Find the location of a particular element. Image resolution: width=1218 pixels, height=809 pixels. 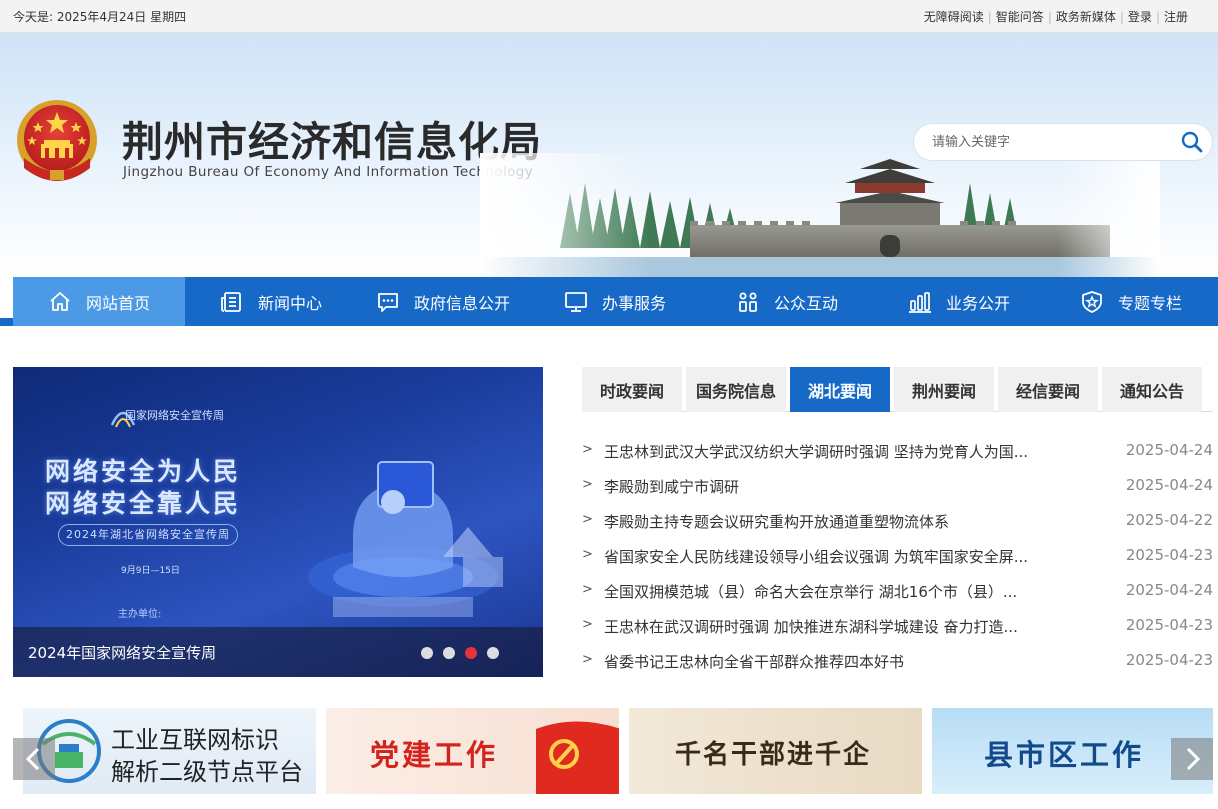

nav-special-topics: 专题专栏 is located at coordinates (1131, 301).